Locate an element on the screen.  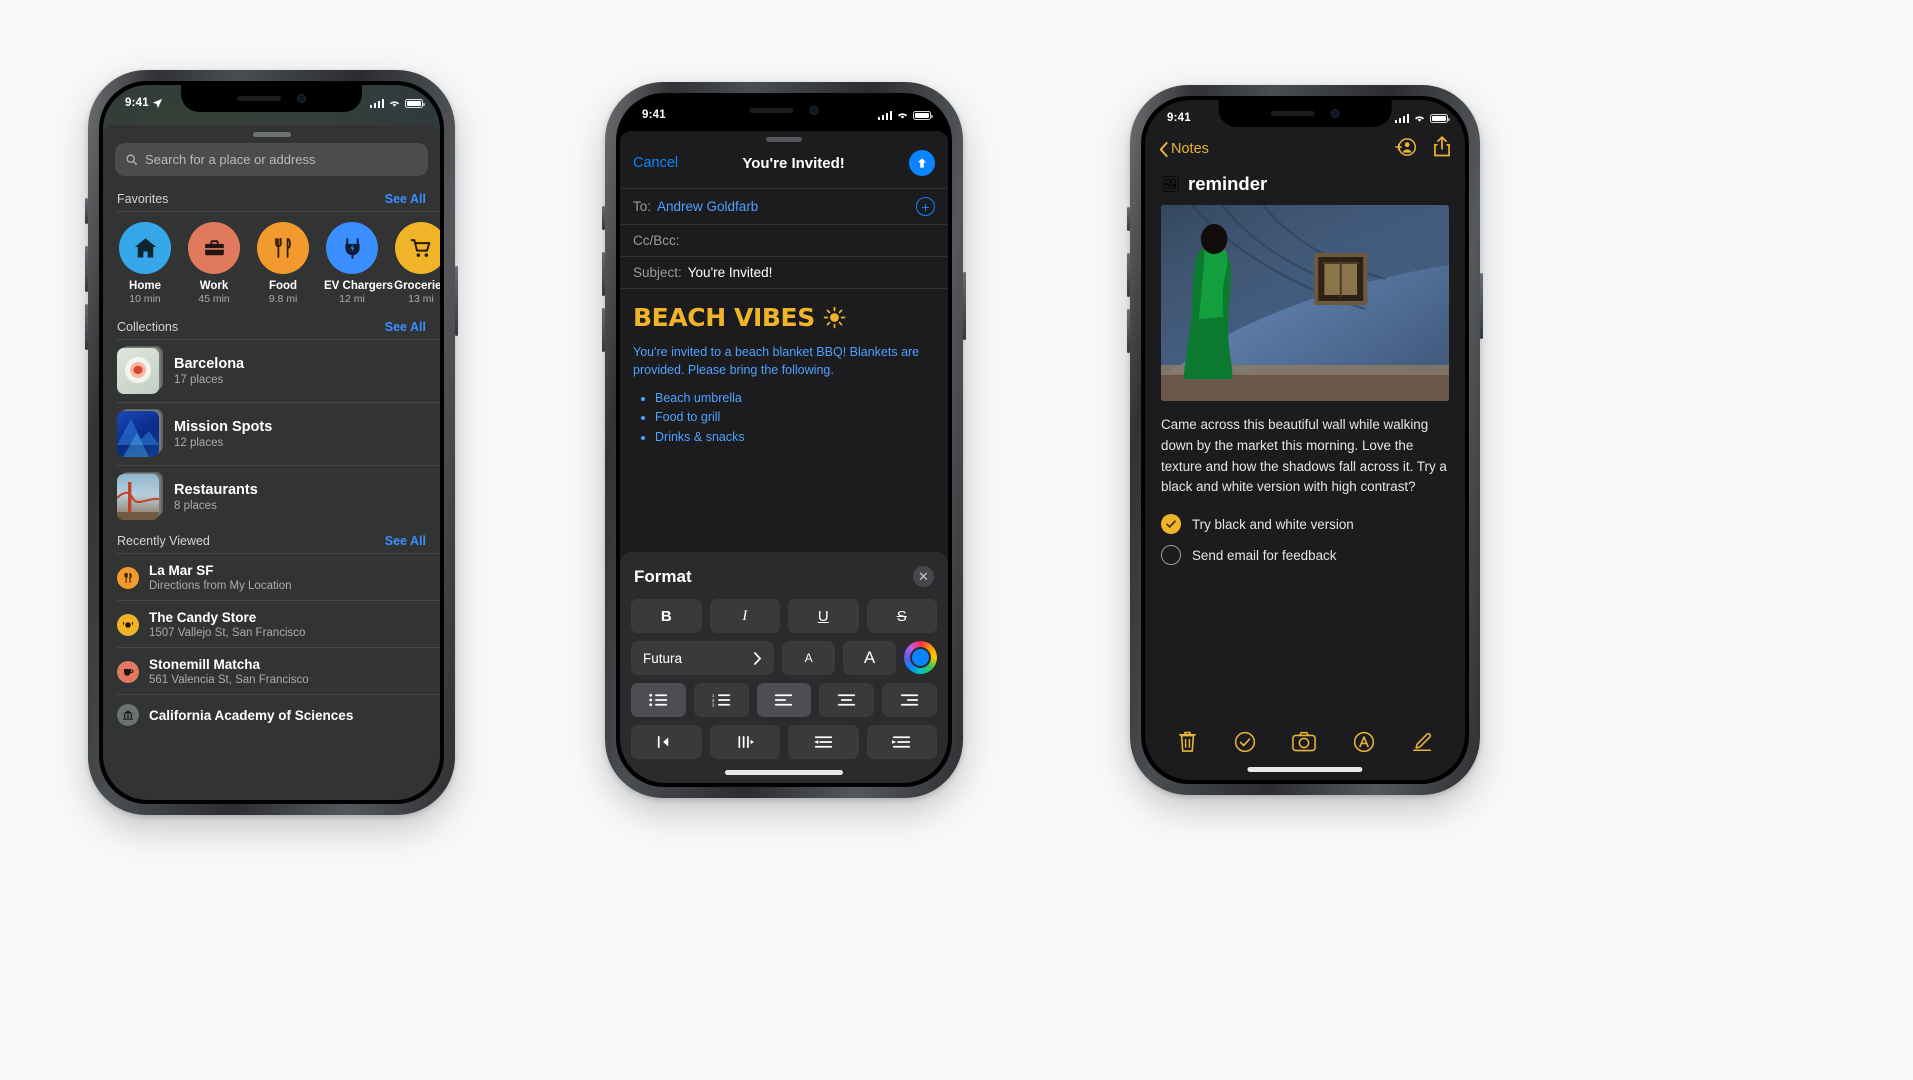
bold-button: B is located at coordinates (666, 616).